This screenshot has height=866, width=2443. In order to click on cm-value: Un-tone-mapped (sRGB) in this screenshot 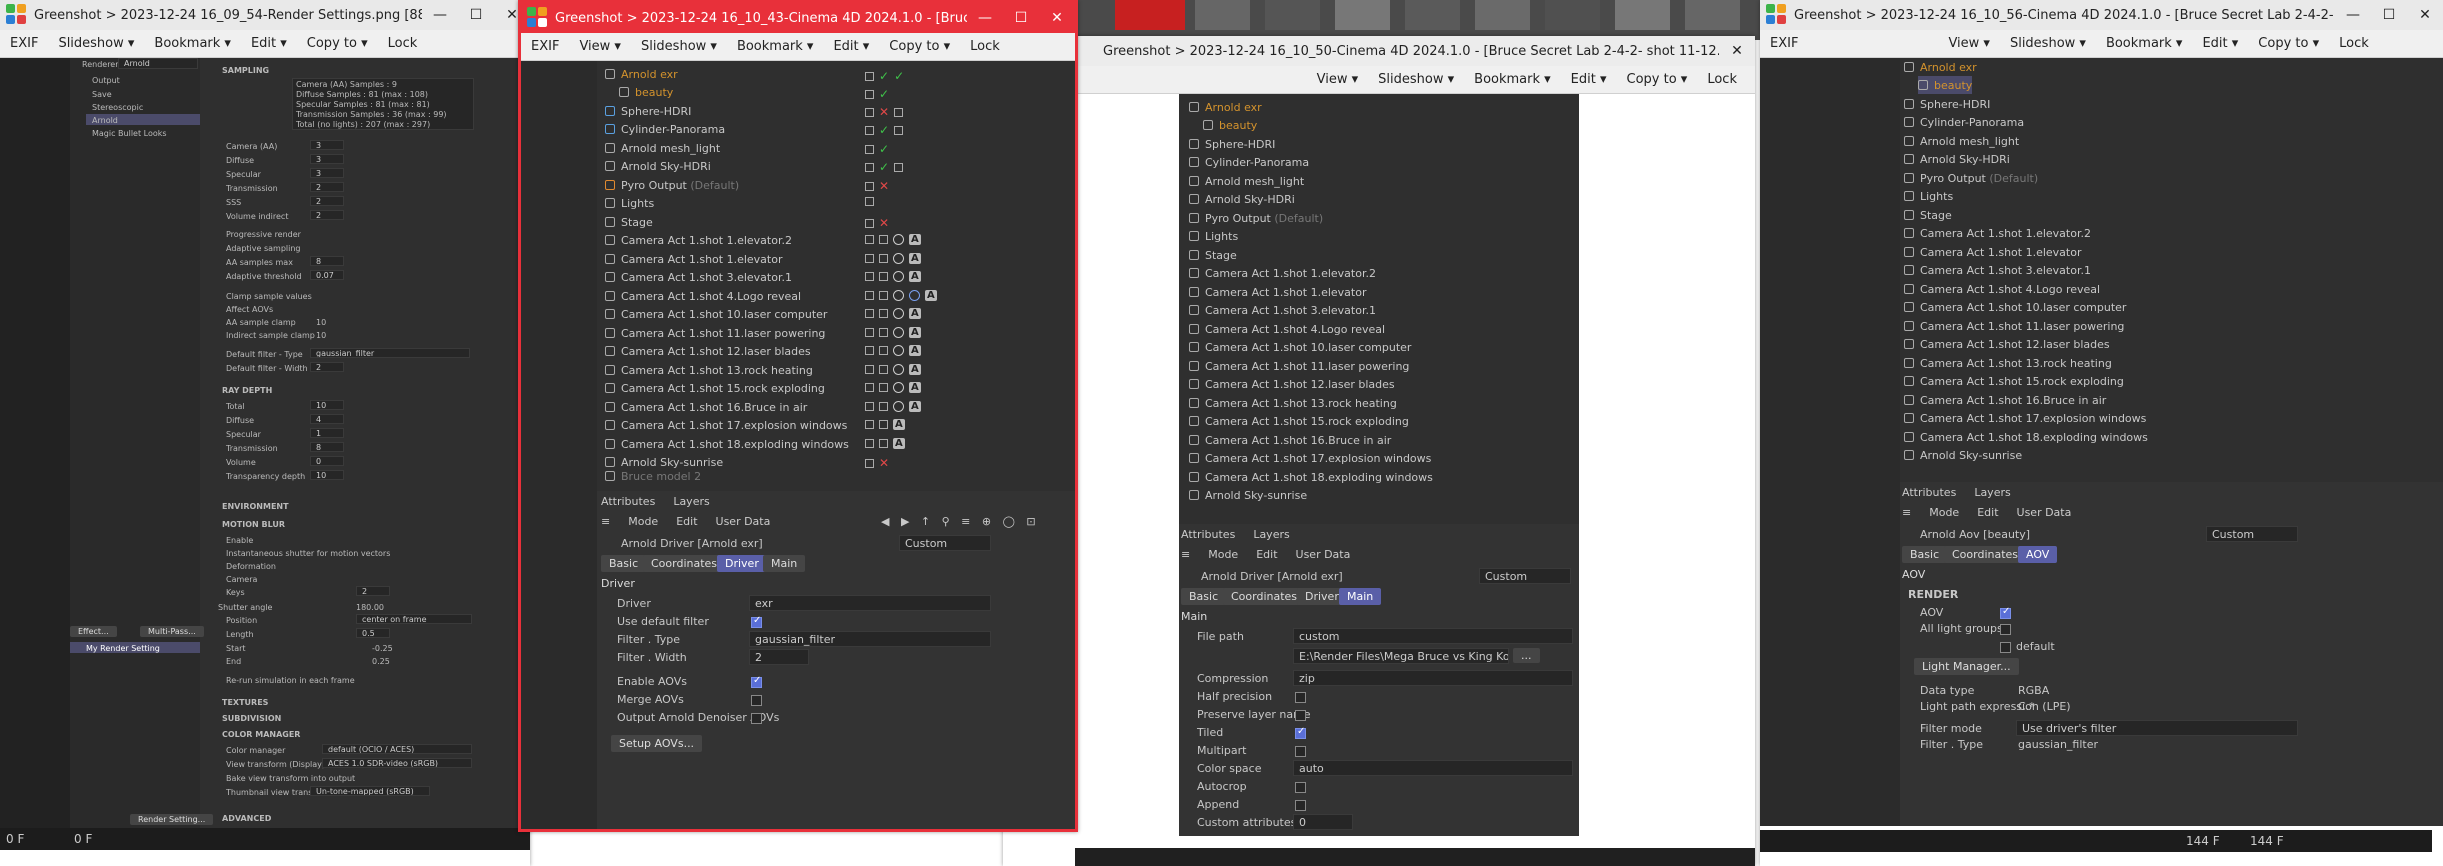, I will do `click(370, 791)`.